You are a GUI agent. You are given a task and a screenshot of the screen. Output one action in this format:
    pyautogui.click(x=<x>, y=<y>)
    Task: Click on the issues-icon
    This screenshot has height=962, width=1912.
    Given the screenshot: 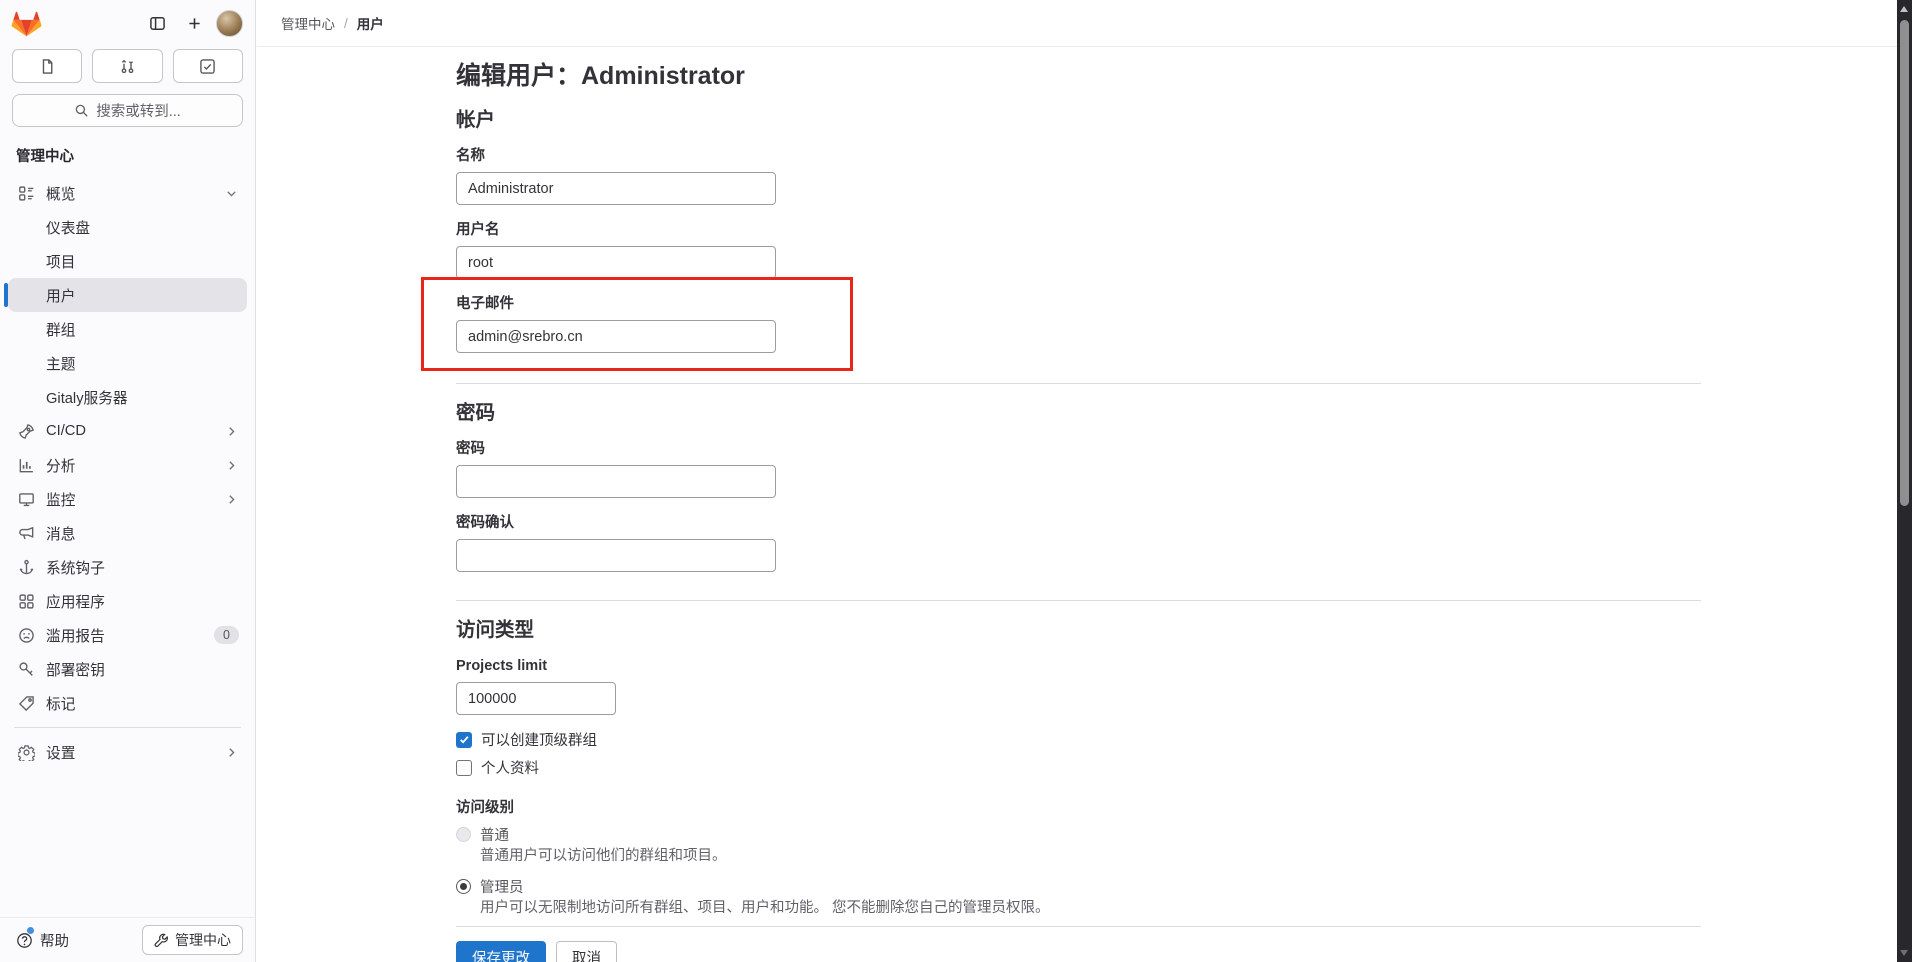 What is the action you would take?
    pyautogui.click(x=47, y=66)
    